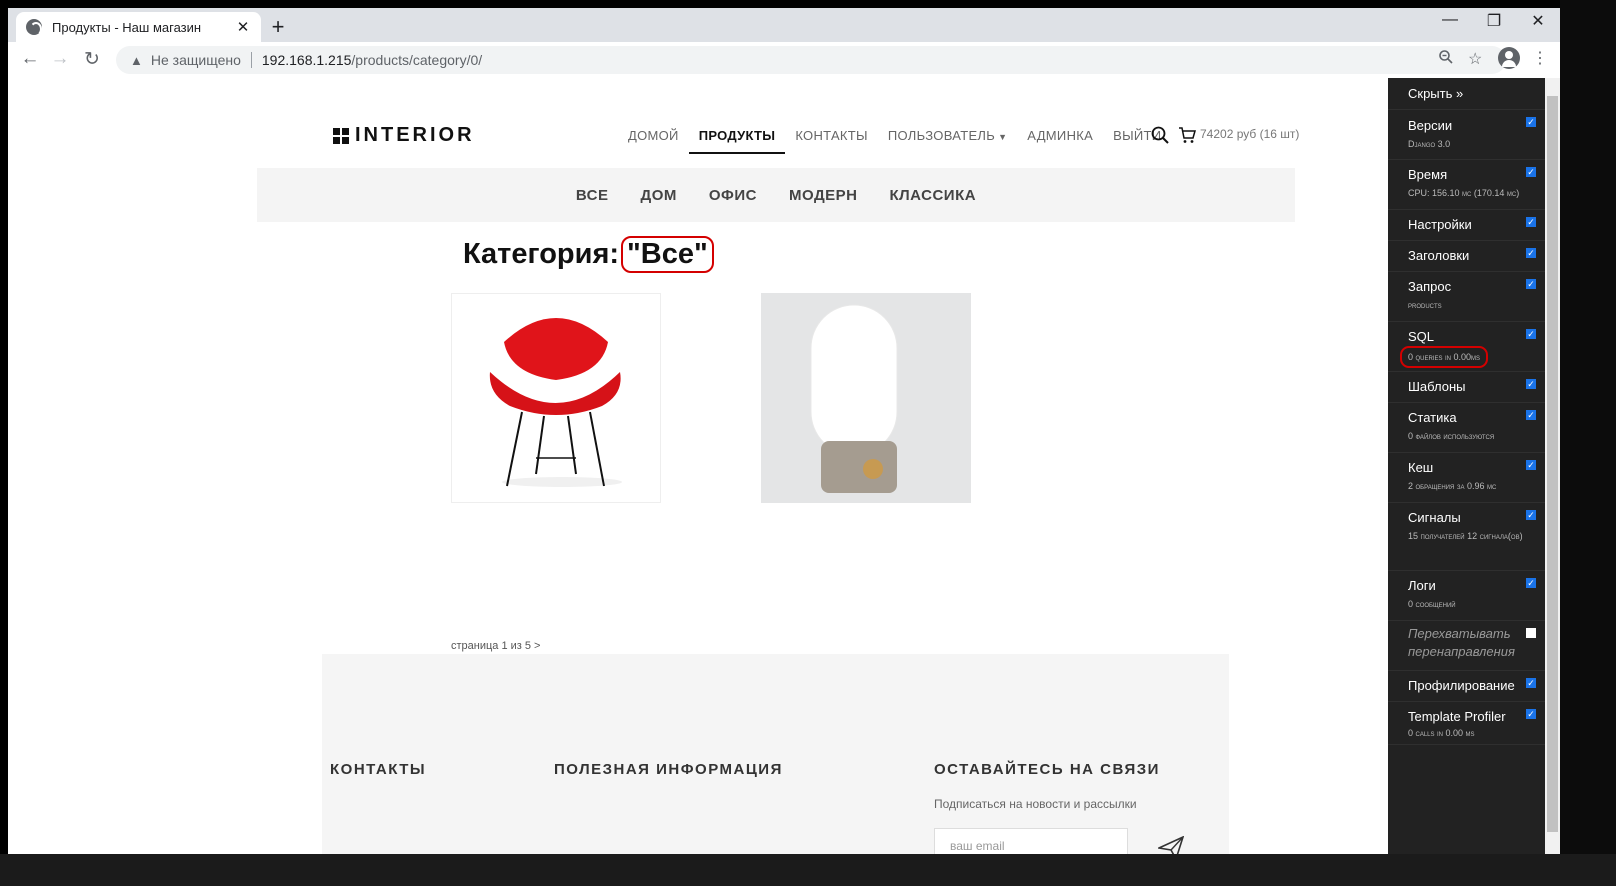 The height and width of the screenshot is (886, 1616). I want to click on hide-toolbar-link: Скрыть », so click(1435, 93).